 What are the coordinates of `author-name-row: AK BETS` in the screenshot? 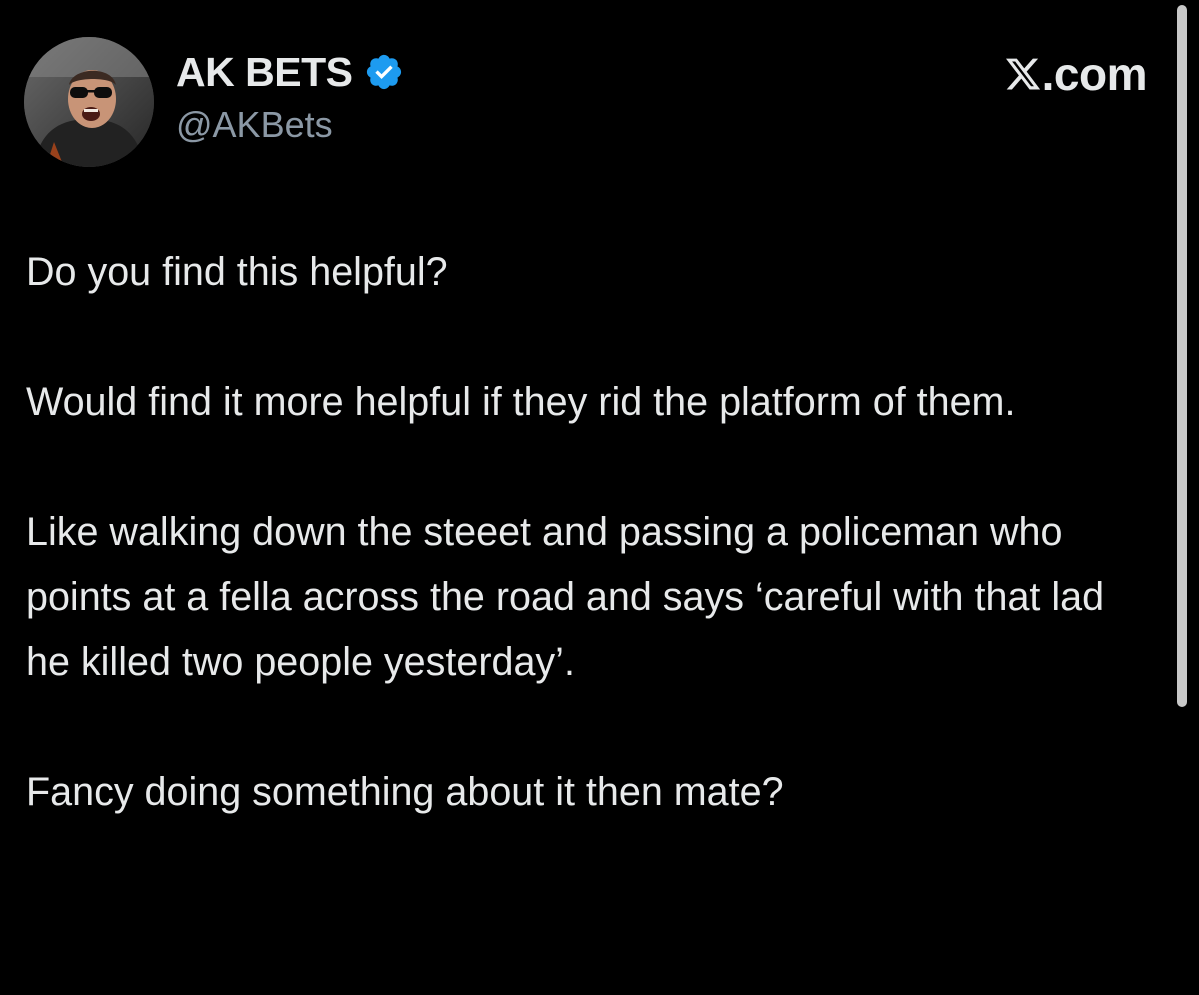 It's located at (290, 72).